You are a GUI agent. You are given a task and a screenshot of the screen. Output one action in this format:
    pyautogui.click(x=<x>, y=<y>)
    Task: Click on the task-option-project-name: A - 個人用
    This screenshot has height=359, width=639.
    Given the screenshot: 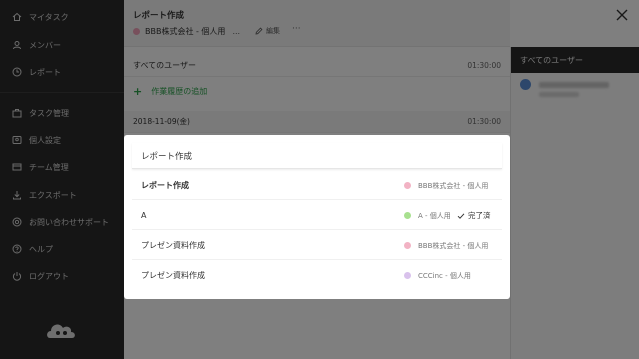 What is the action you would take?
    pyautogui.click(x=434, y=215)
    